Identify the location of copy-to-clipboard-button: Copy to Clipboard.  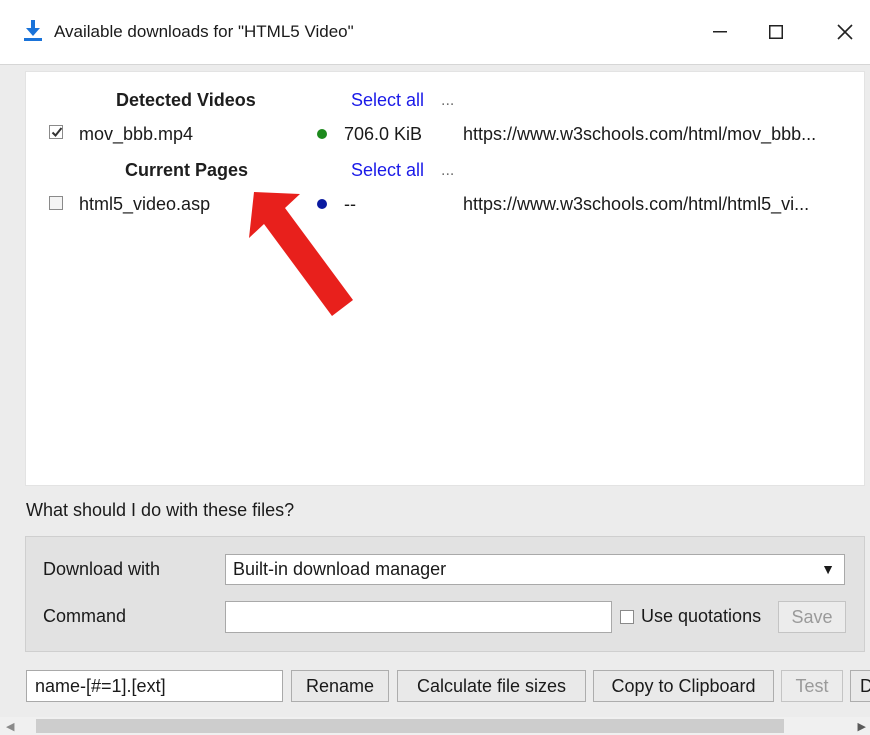
(683, 686).